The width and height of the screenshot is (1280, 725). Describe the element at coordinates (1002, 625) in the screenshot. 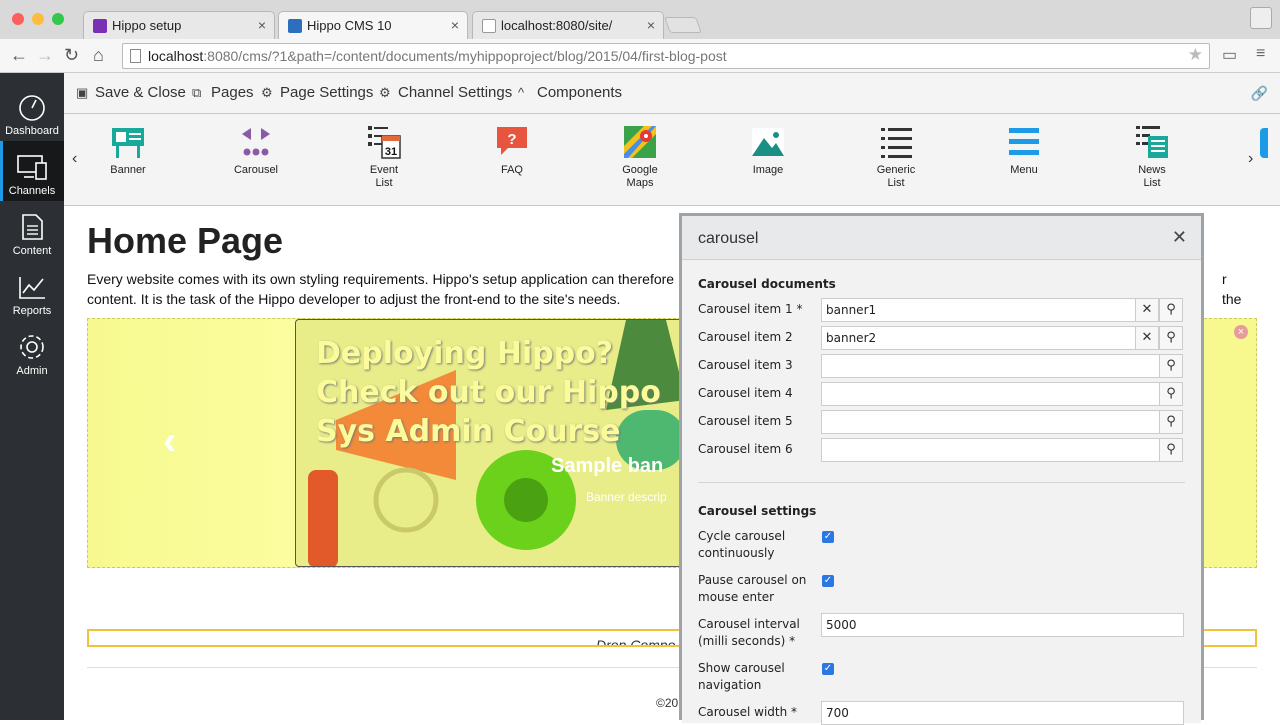

I see `interval-input: 5000` at that location.